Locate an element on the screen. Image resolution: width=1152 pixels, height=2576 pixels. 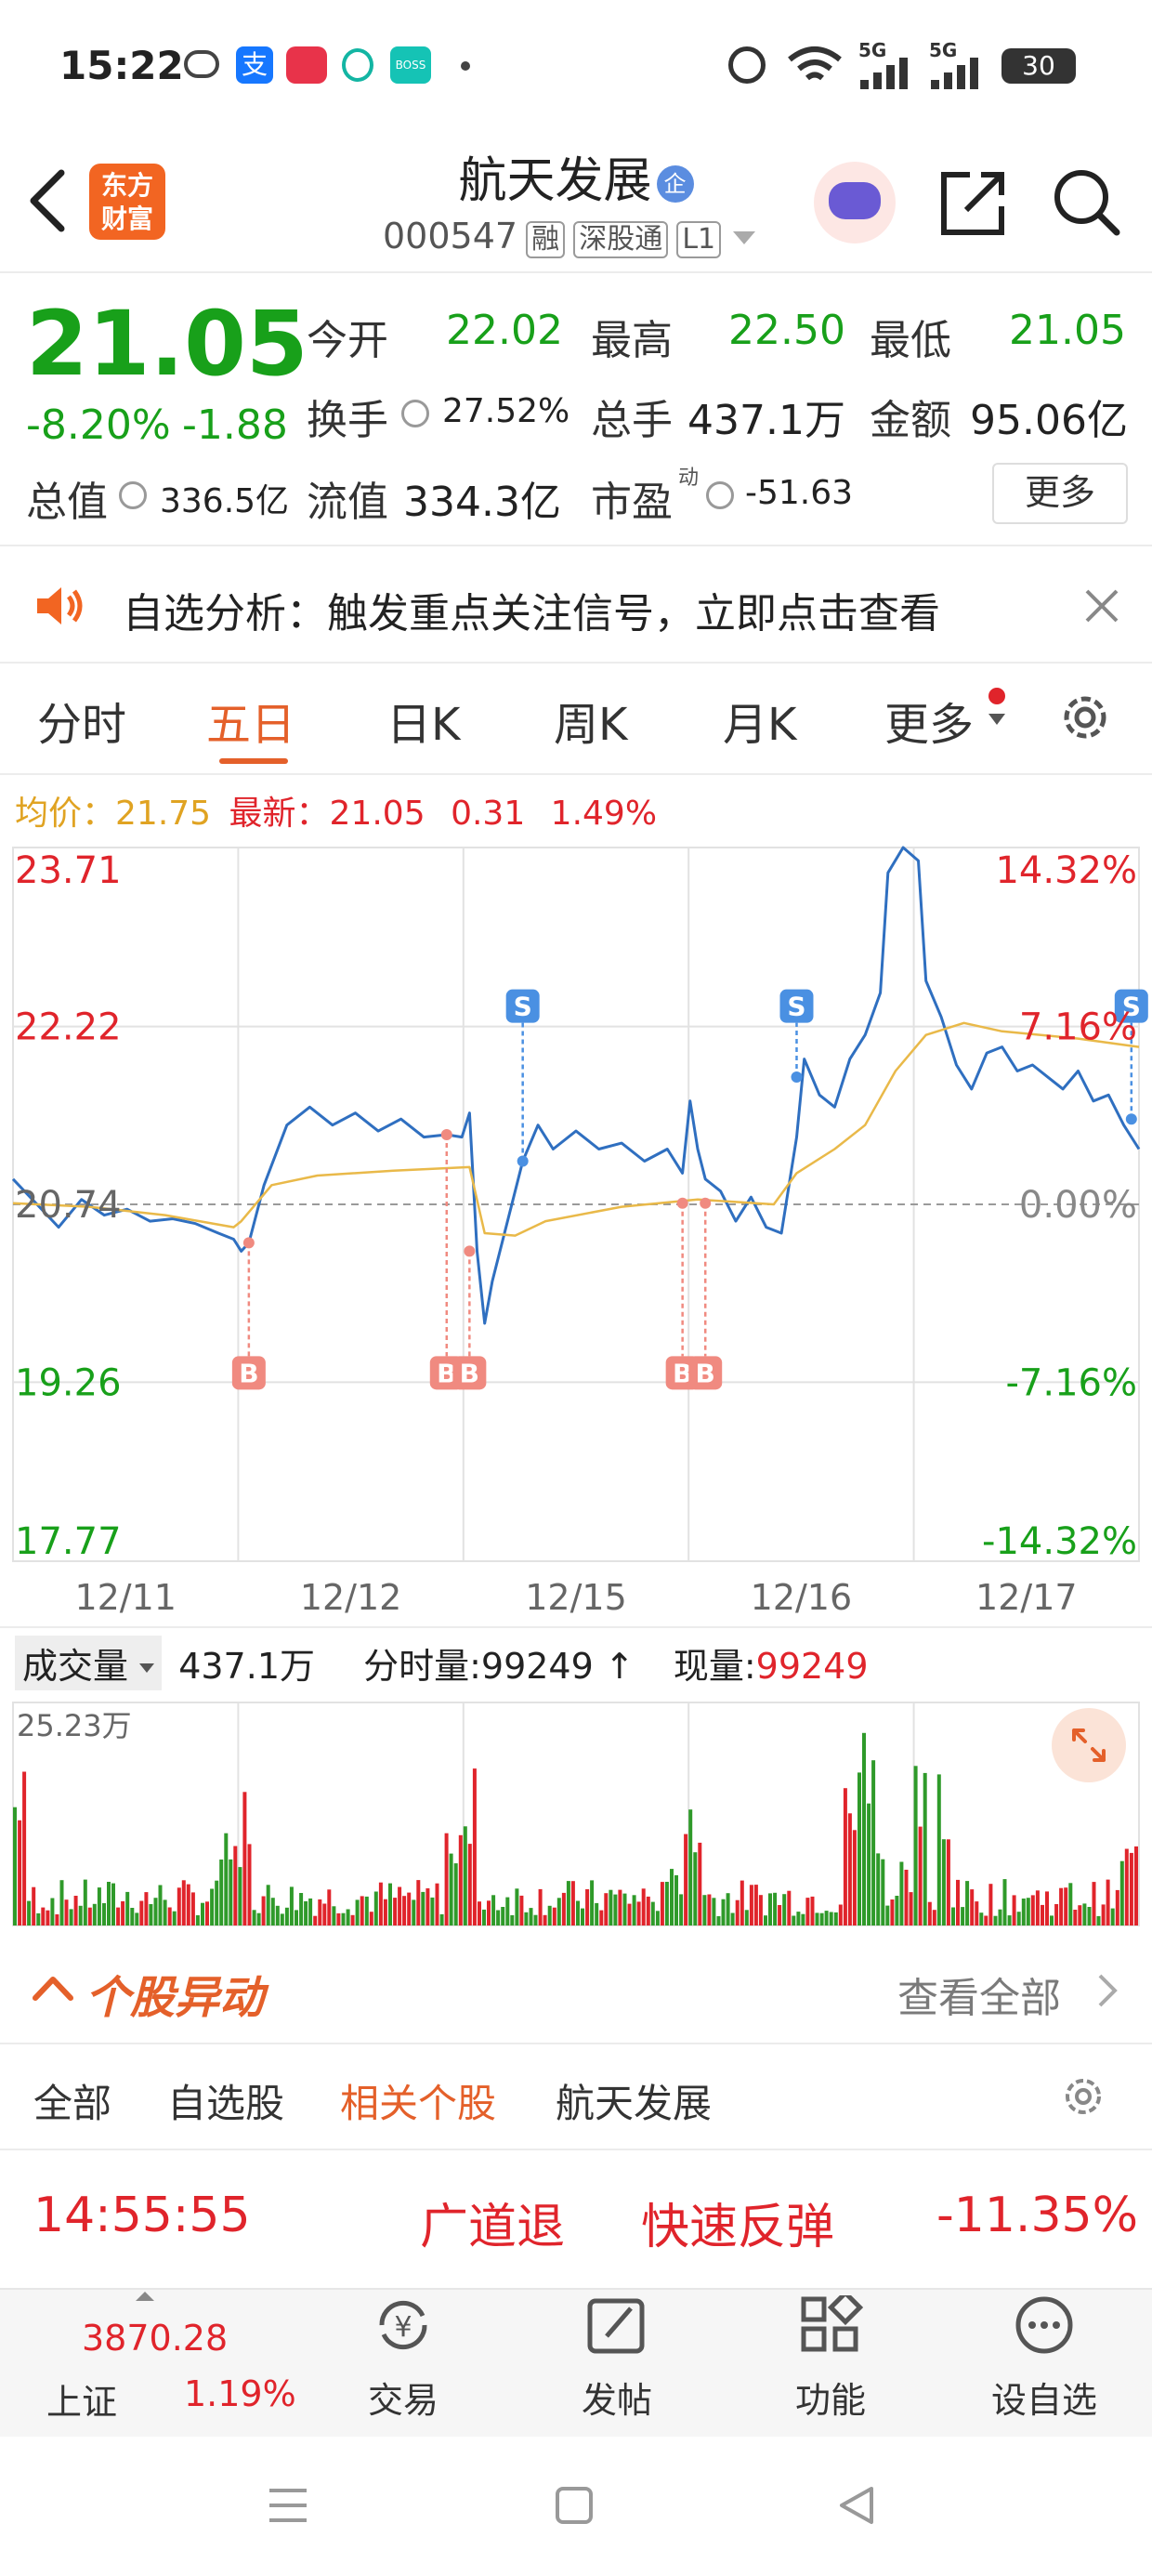
filter-related: 相关个股 is located at coordinates (418, 2100).